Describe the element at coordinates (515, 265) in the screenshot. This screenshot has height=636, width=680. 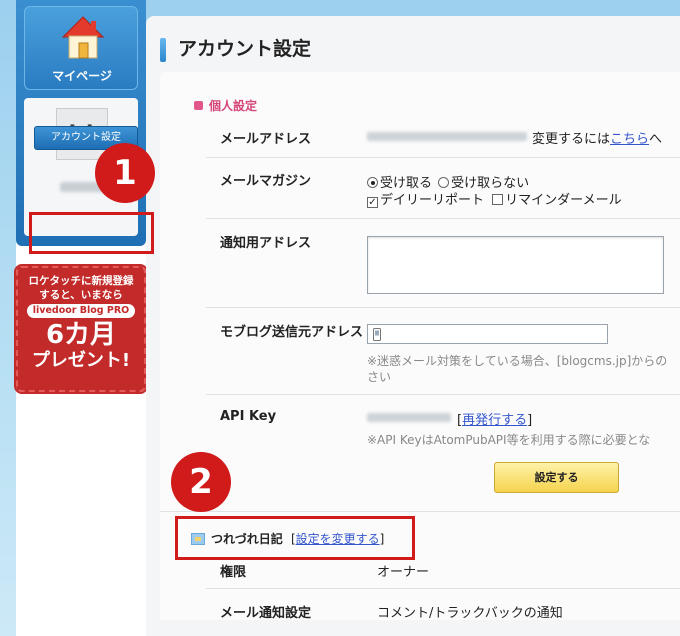
I see `notify-address-textarea` at that location.